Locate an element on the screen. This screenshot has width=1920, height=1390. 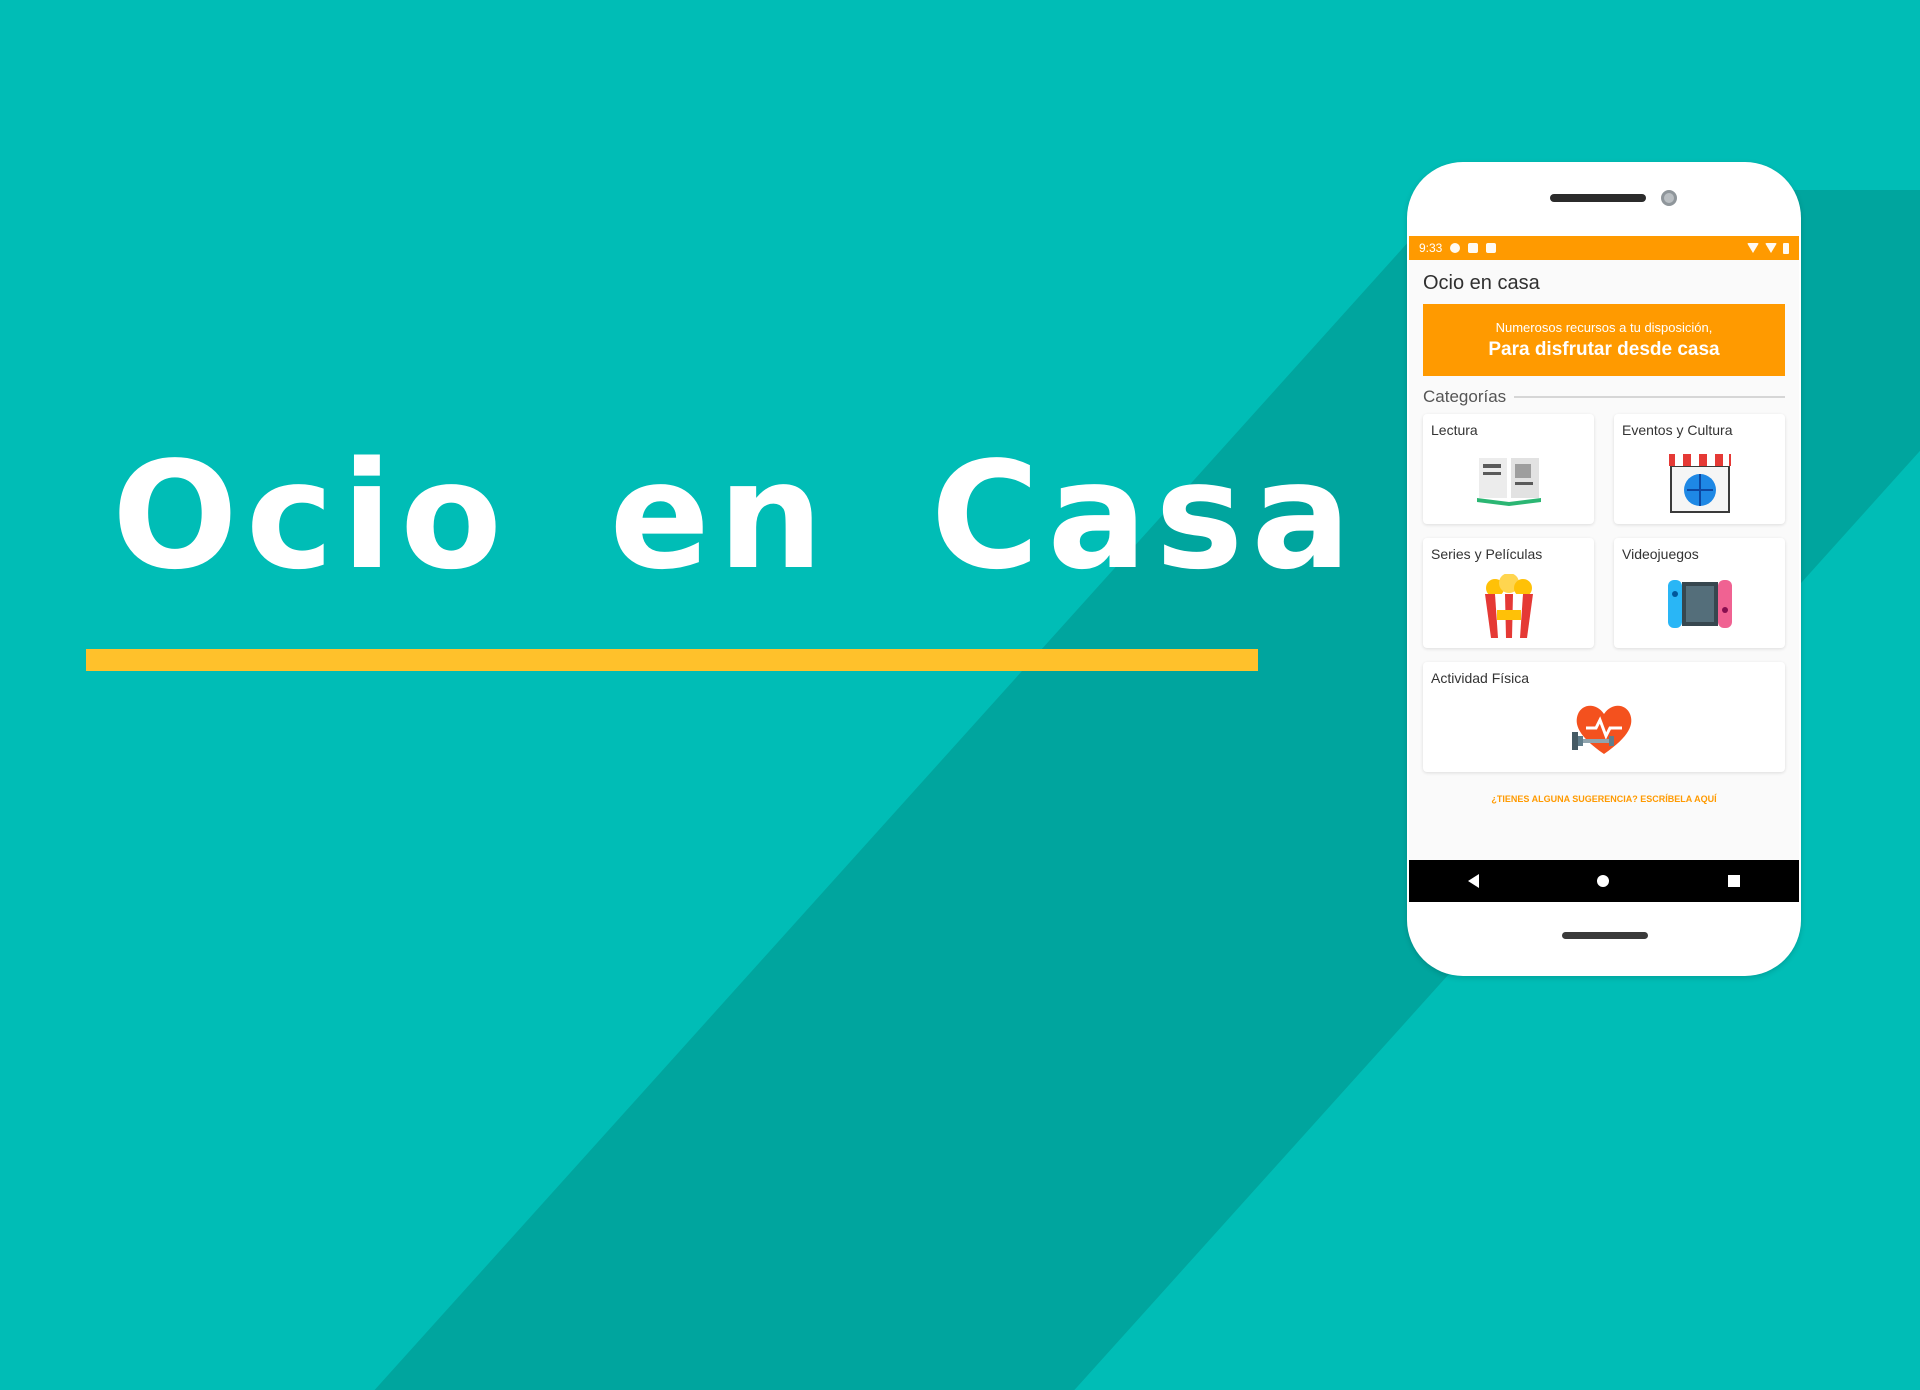
battery-icon is located at coordinates (1786, 248).